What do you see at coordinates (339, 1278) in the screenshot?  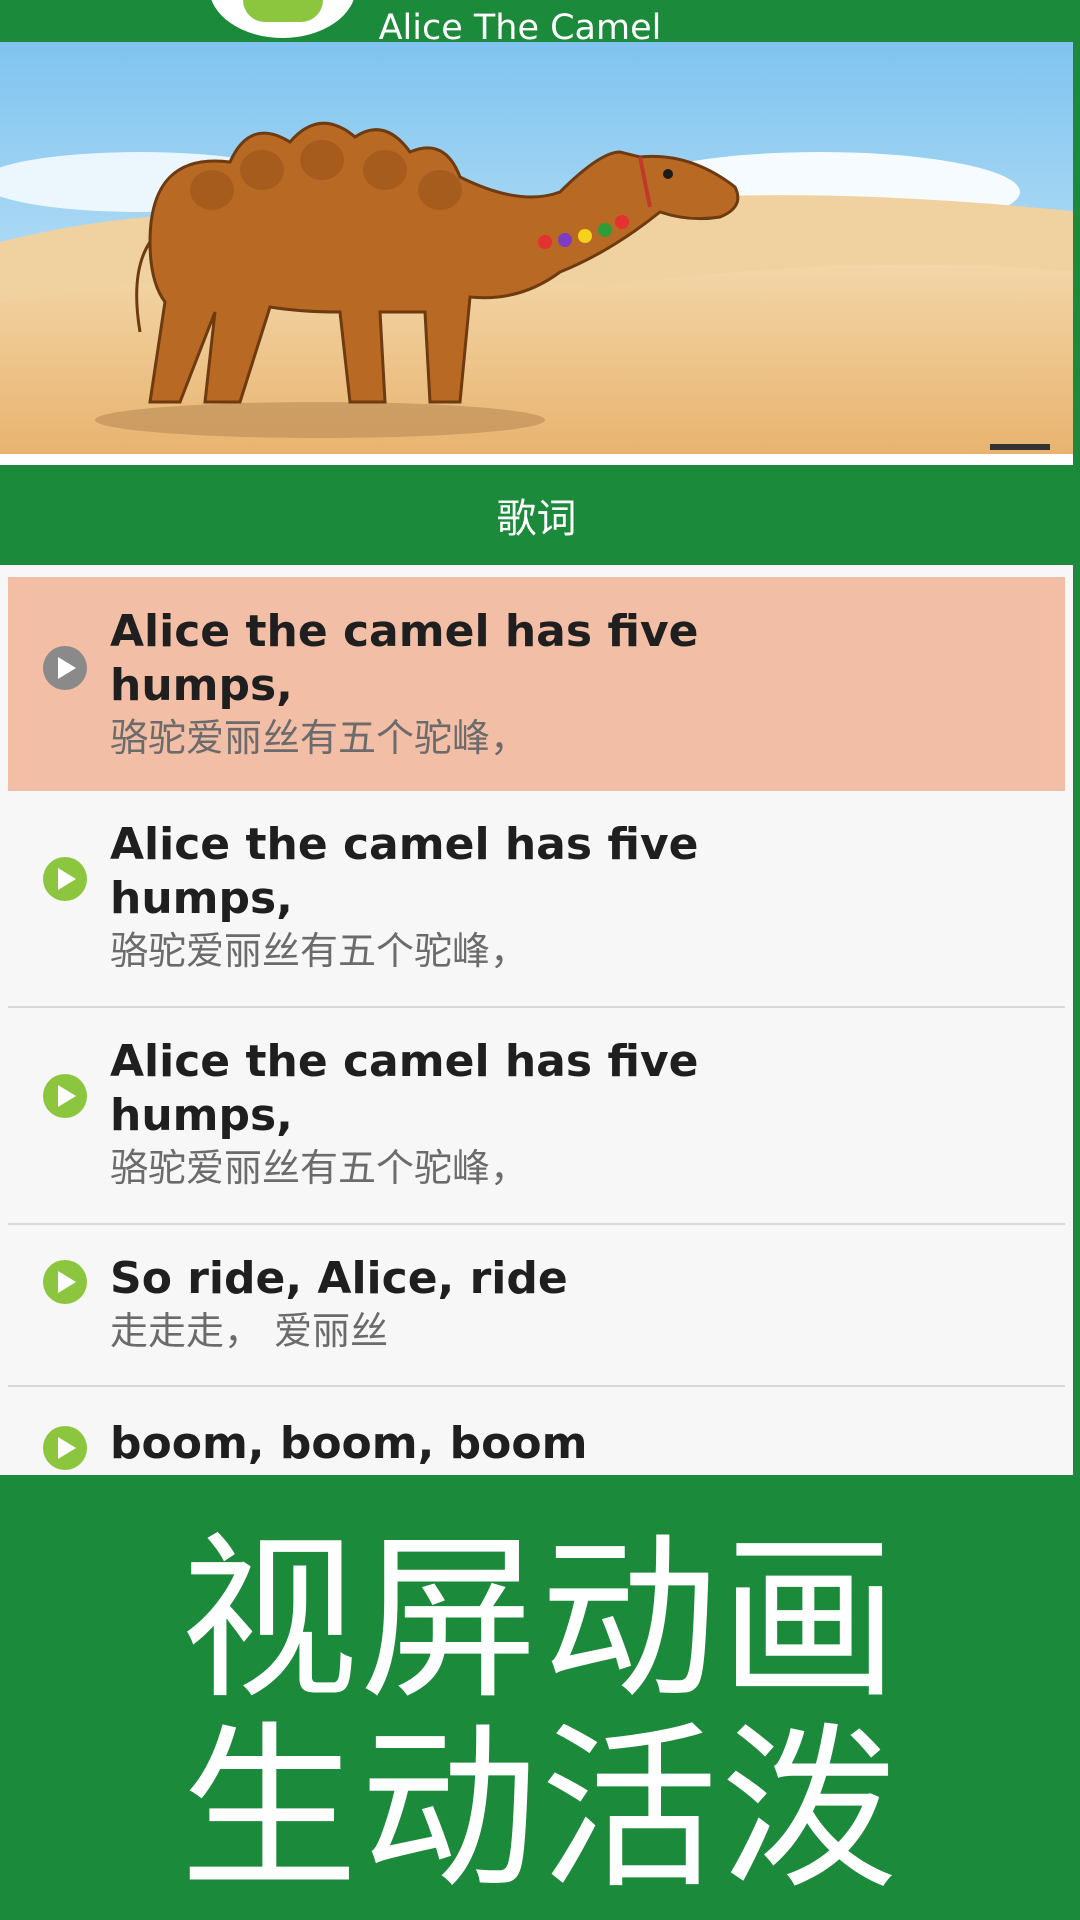 I see `lyric-english: So ride, Alice, ride` at bounding box center [339, 1278].